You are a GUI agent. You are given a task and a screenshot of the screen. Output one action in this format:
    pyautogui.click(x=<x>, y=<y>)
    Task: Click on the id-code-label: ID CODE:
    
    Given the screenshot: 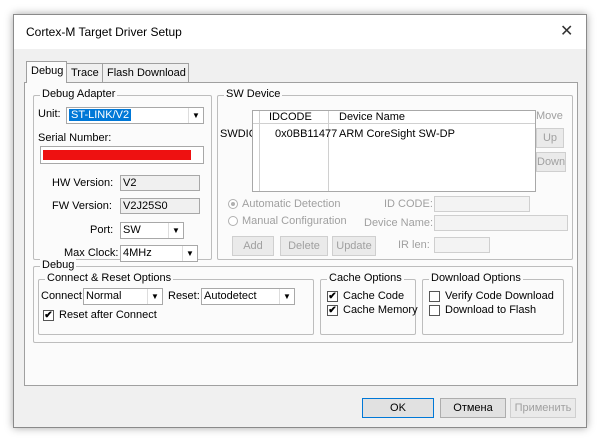 What is the action you would take?
    pyautogui.click(x=408, y=204)
    